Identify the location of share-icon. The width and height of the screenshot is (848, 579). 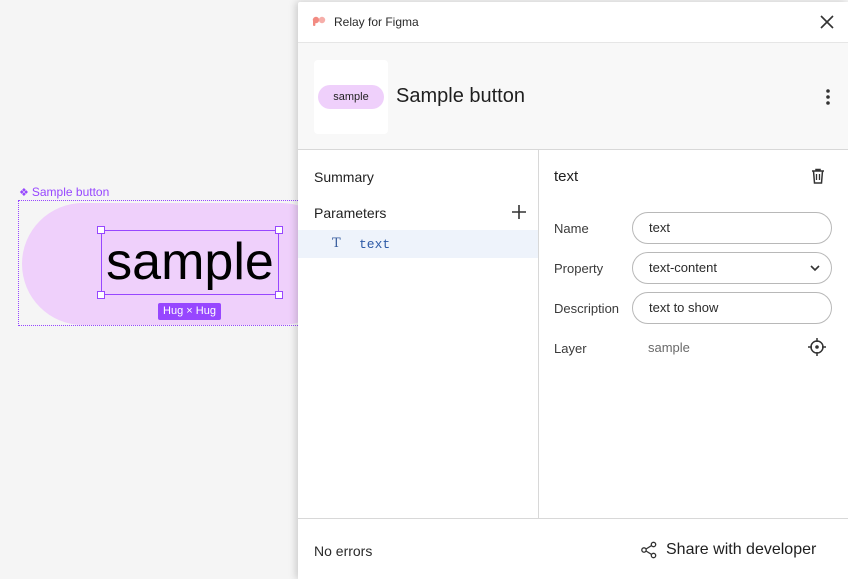
(649, 550).